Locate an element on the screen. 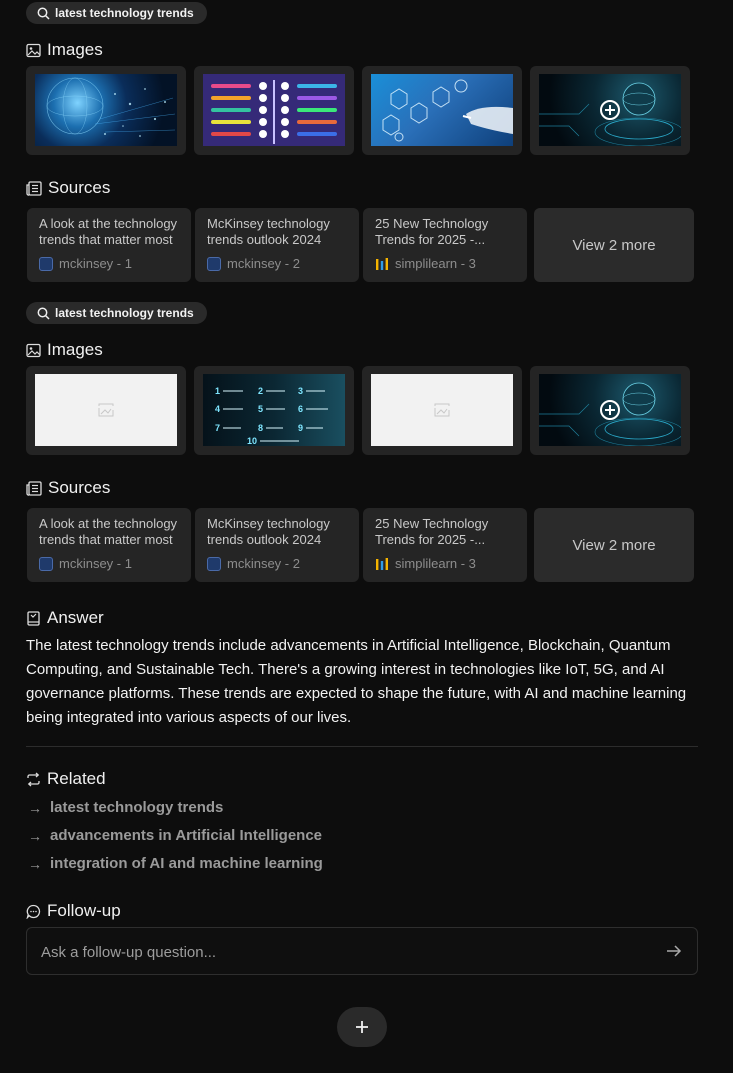  followup-input-container is located at coordinates (362, 951).